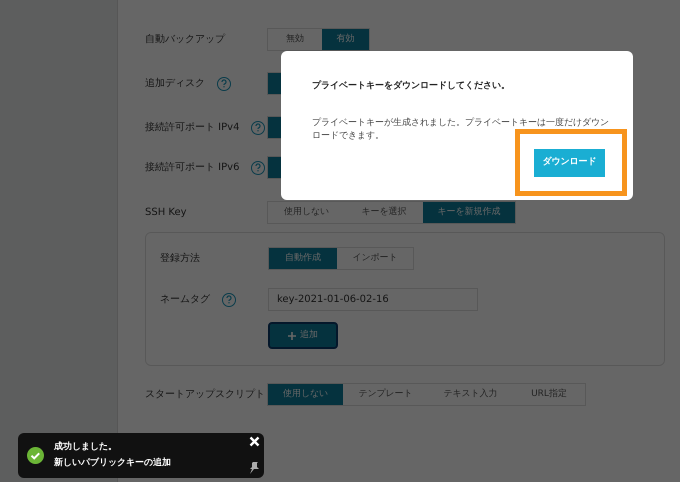 The image size is (680, 482). I want to click on close-button, so click(254, 441).